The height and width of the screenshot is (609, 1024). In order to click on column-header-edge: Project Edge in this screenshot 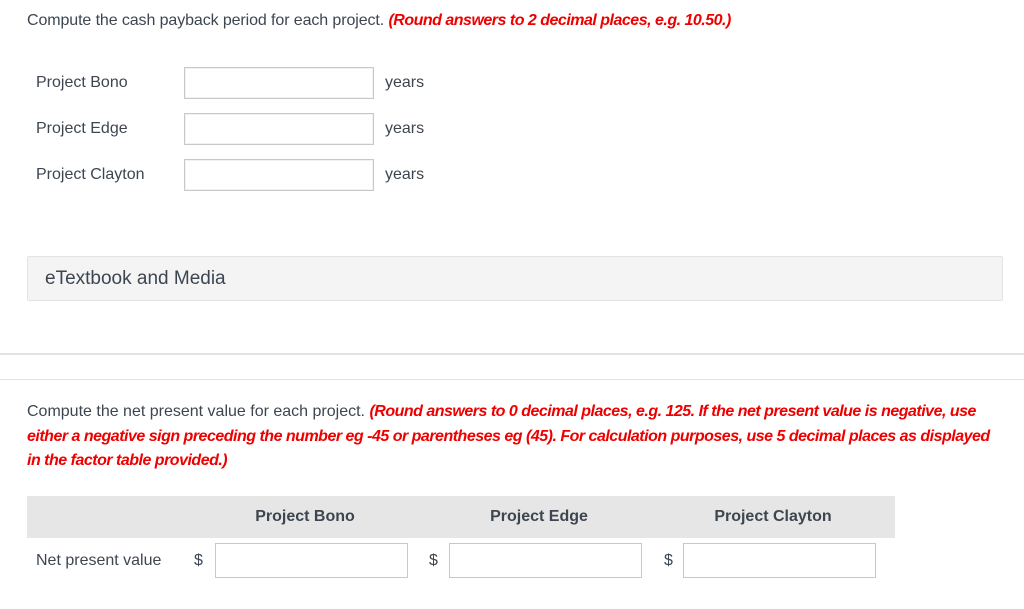, I will do `click(539, 516)`.